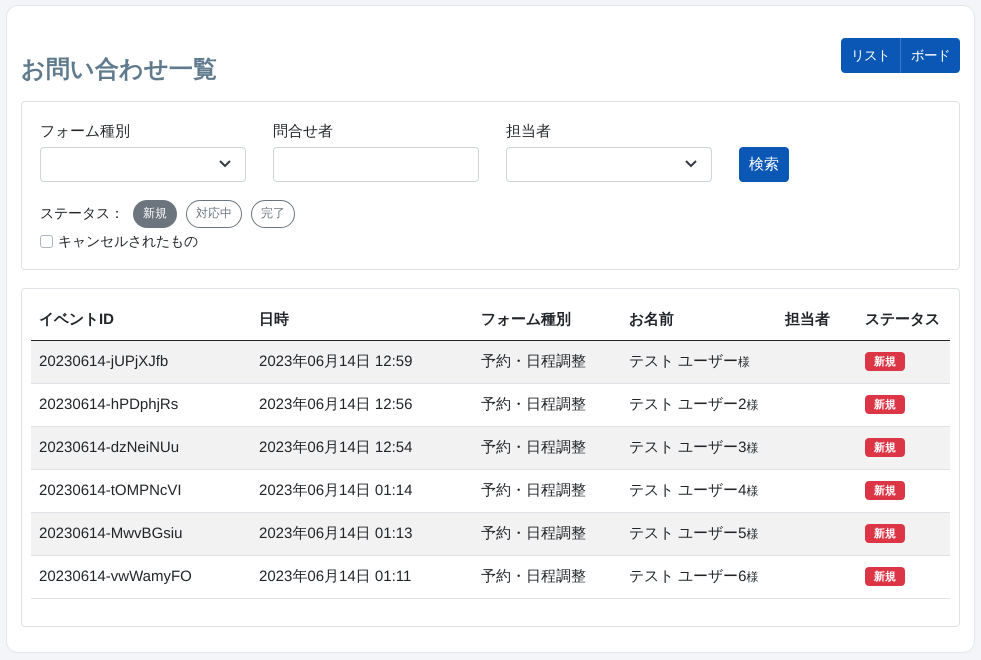  I want to click on column-header: 担当者, so click(817, 319).